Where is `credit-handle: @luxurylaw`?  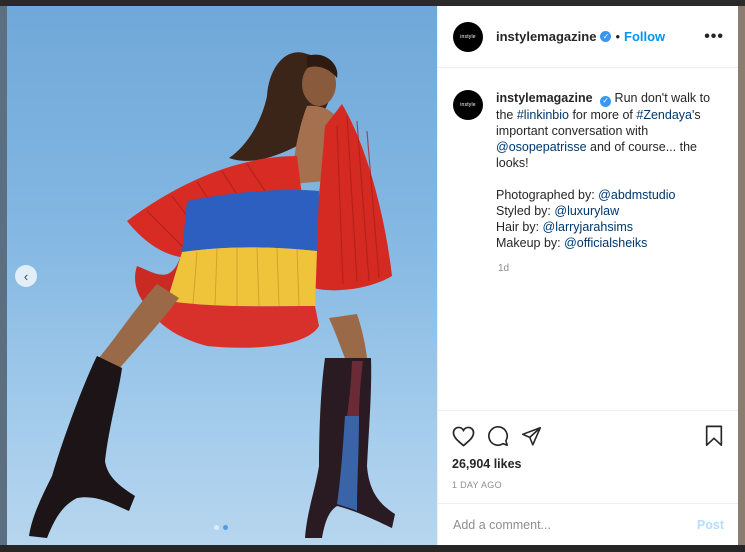 credit-handle: @luxurylaw is located at coordinates (586, 211).